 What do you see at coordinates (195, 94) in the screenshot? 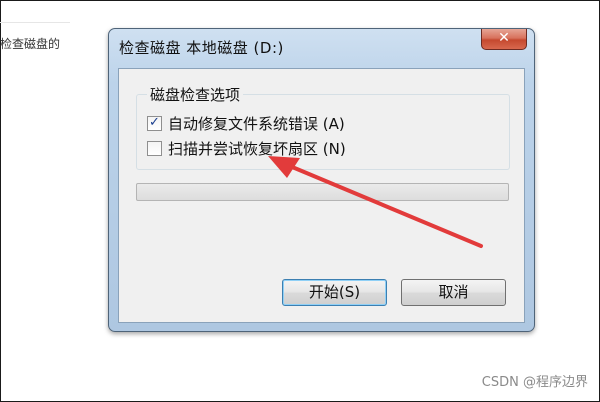
I see `group-title: 磁盘检查选项` at bounding box center [195, 94].